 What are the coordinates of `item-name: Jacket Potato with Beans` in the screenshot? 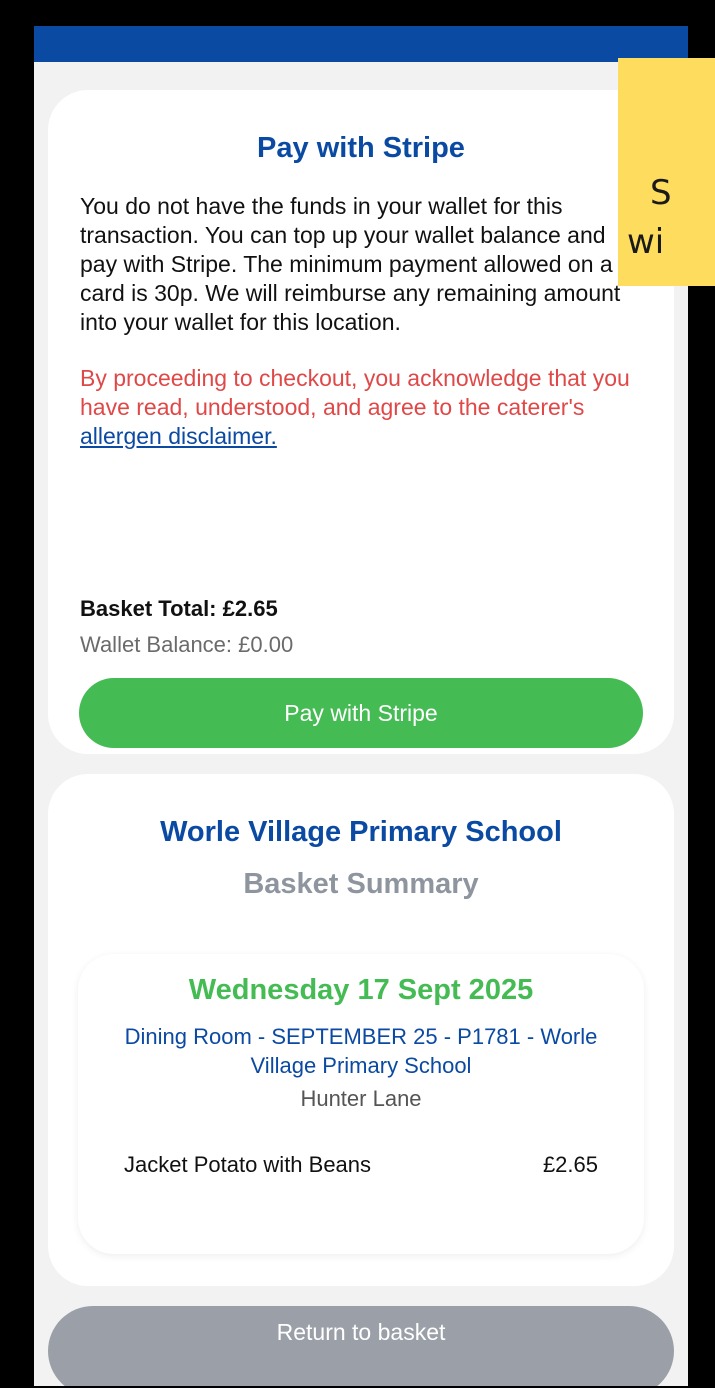 It's located at (248, 1164).